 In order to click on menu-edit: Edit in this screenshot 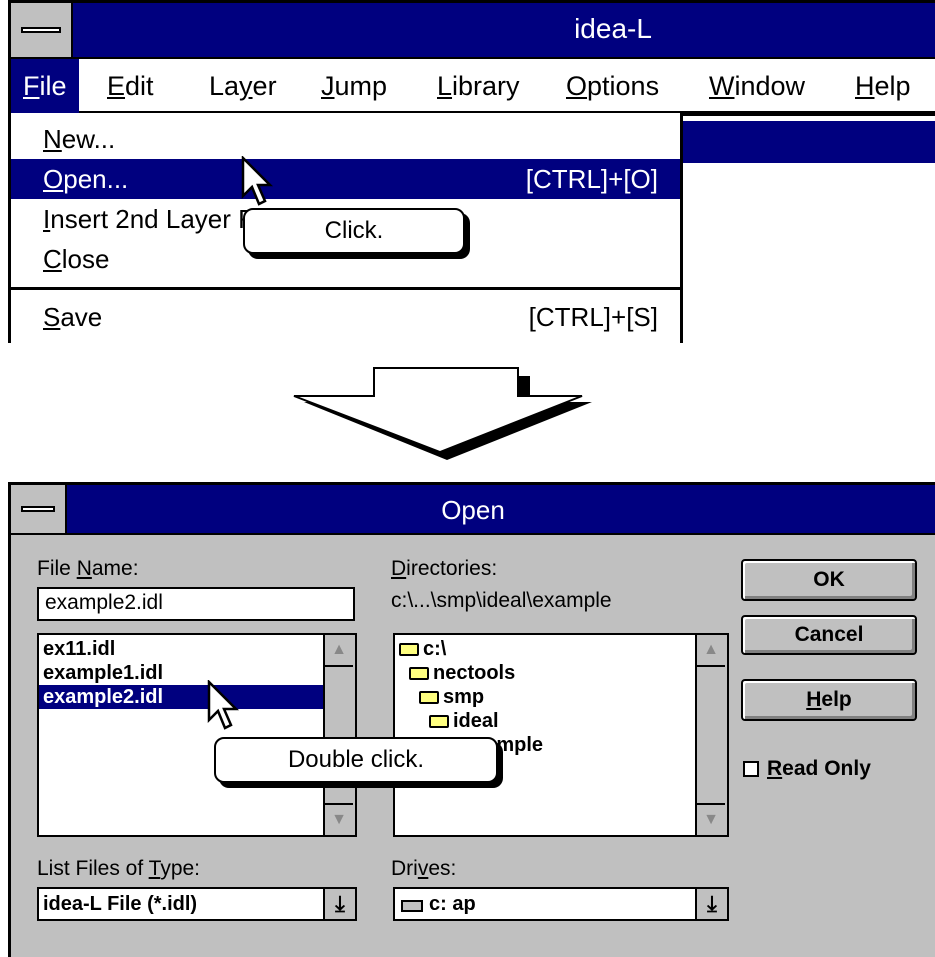, I will do `click(130, 86)`.